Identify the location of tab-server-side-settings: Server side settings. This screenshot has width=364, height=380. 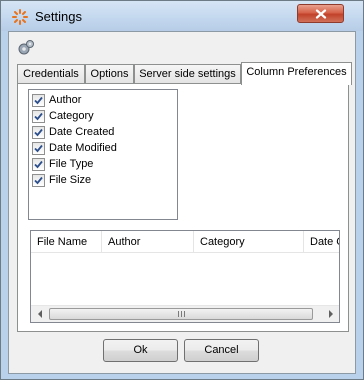
(187, 74).